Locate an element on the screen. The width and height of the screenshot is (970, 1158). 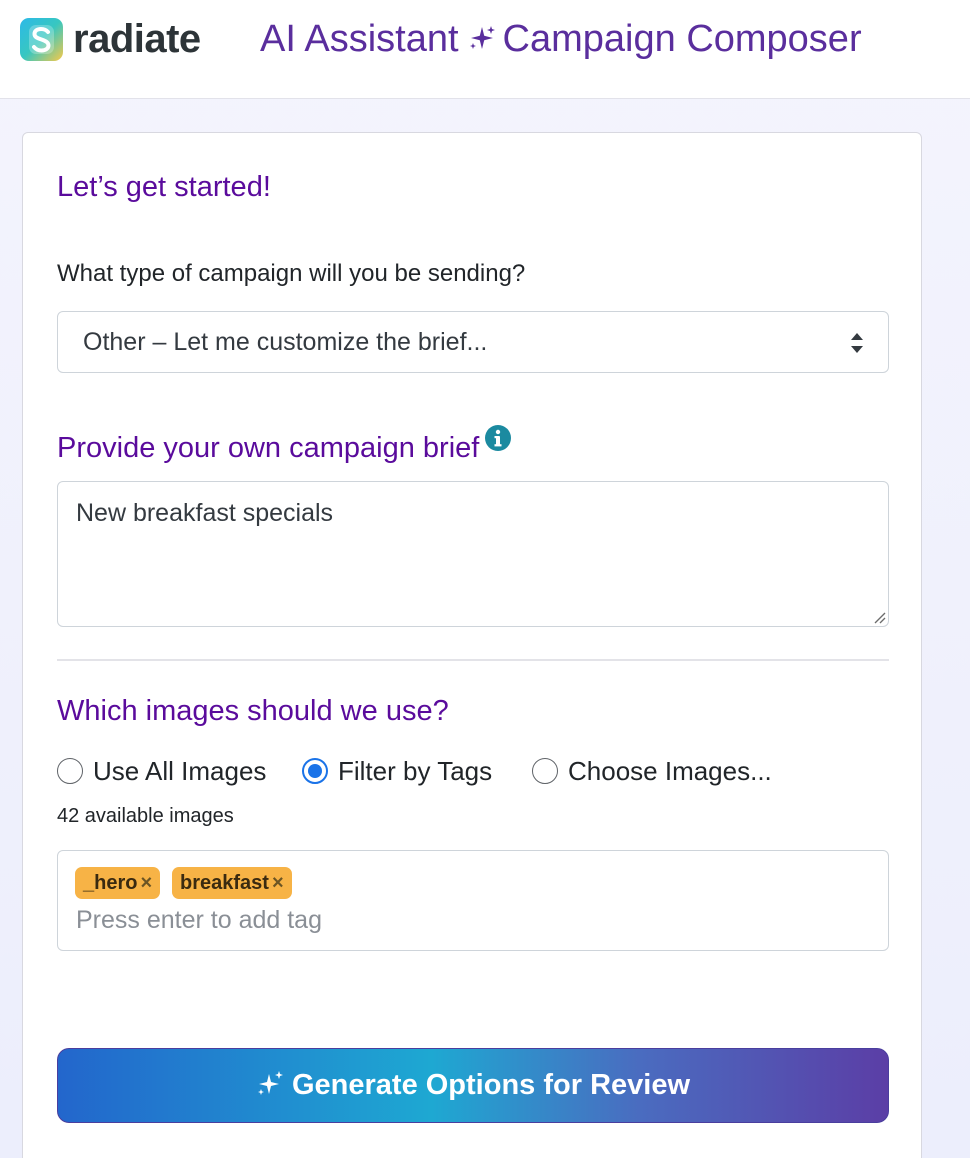
radio-use-all-images: Use All Images is located at coordinates (172, 771).